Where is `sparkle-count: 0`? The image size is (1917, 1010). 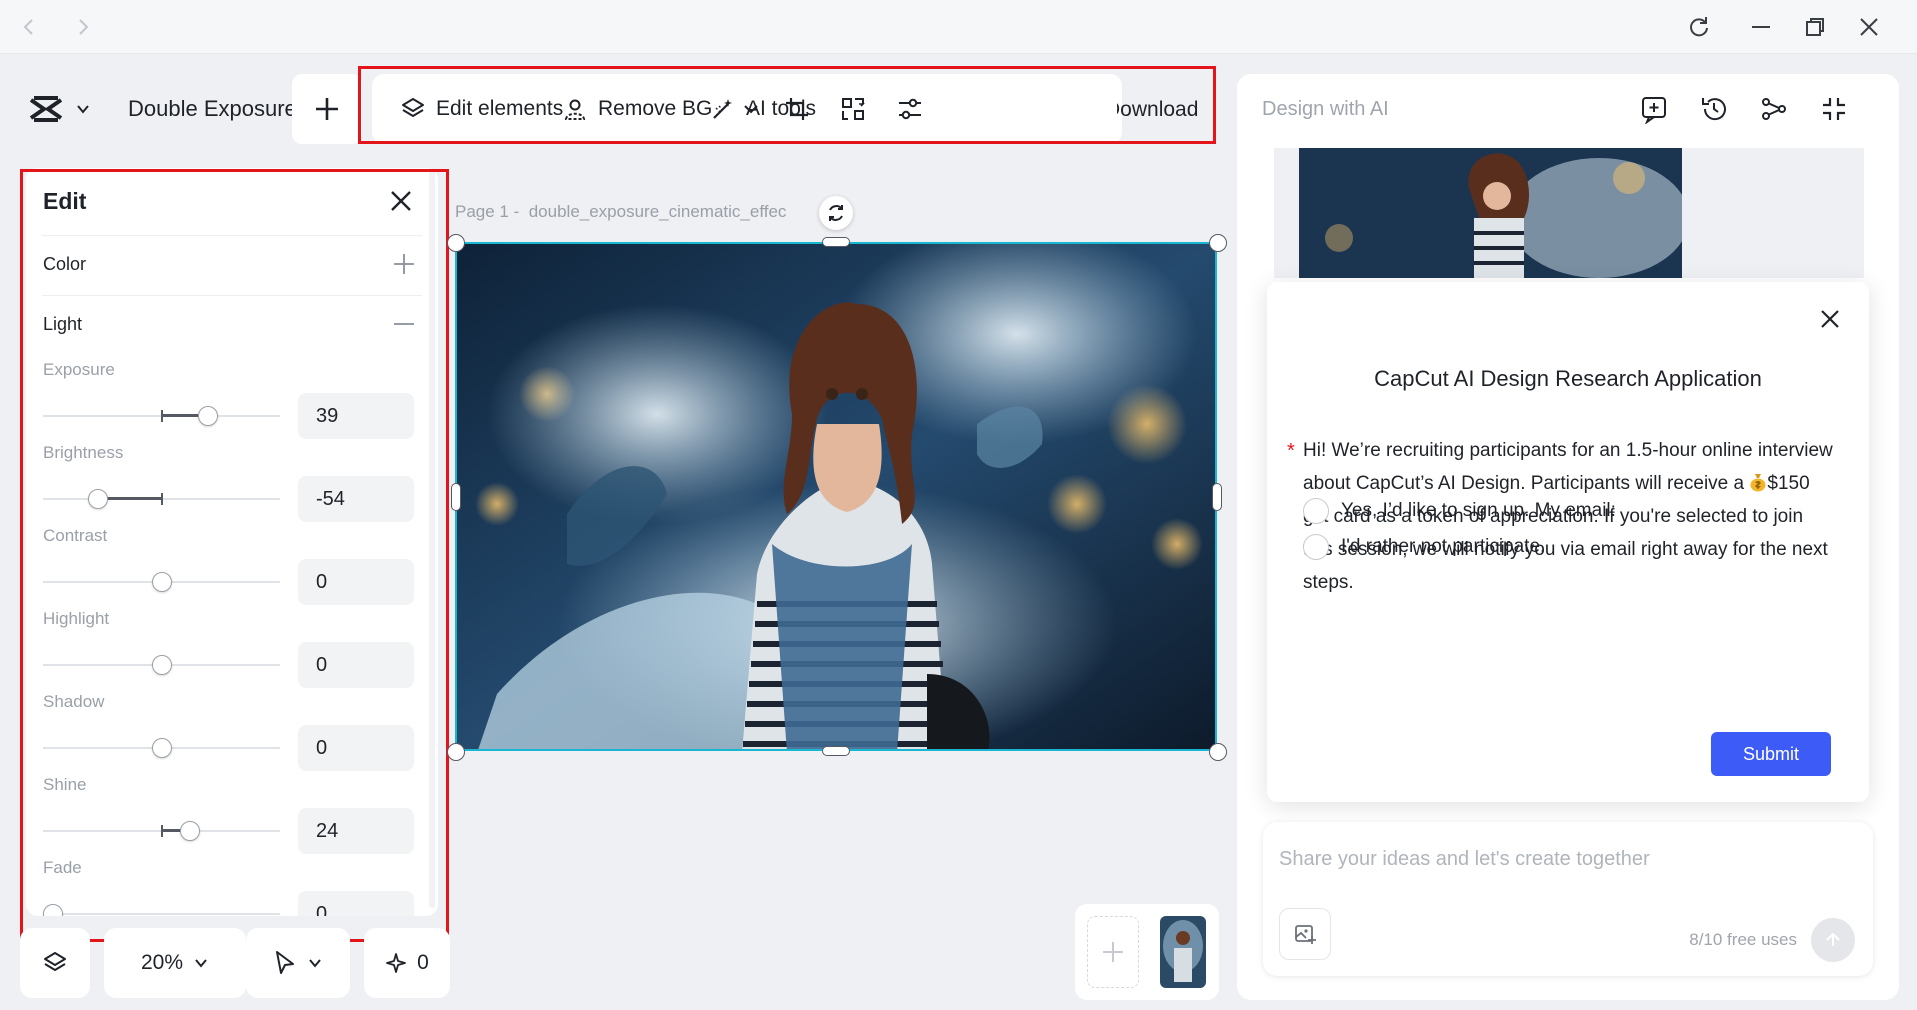
sparkle-count: 0 is located at coordinates (423, 962).